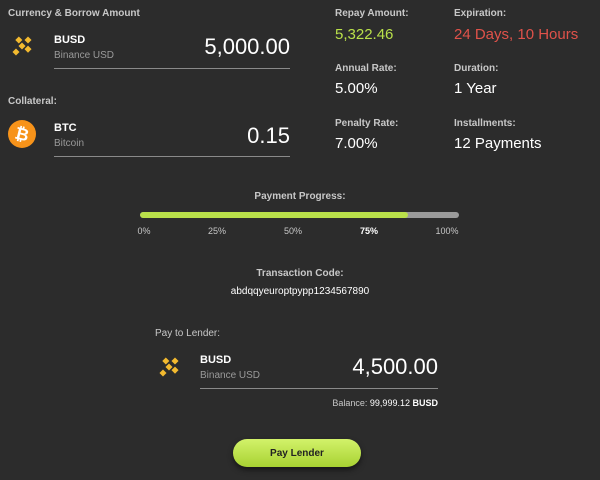  What do you see at coordinates (188, 333) in the screenshot?
I see `pay-section-label: Pay to Lender:` at bounding box center [188, 333].